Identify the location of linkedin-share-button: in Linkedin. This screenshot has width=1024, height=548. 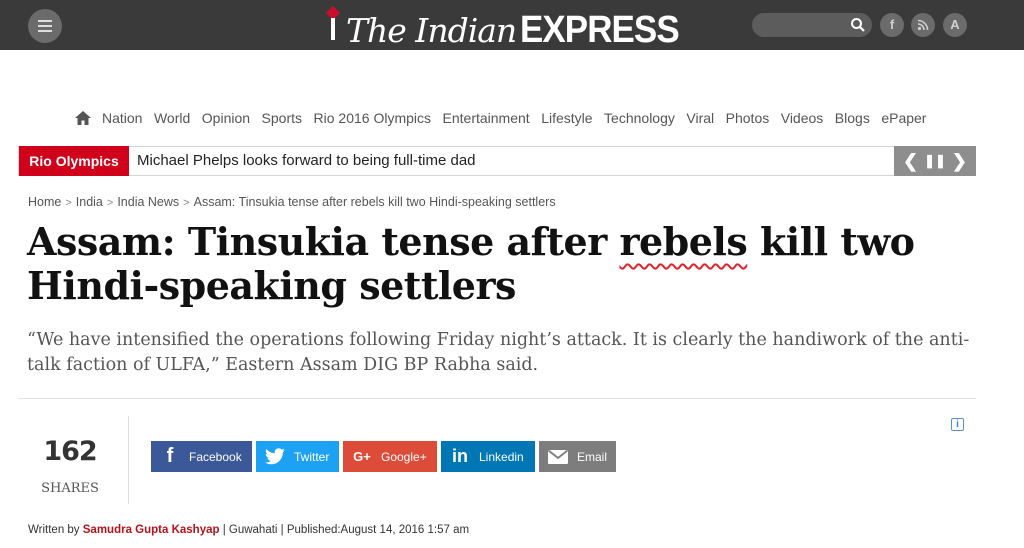
(488, 456).